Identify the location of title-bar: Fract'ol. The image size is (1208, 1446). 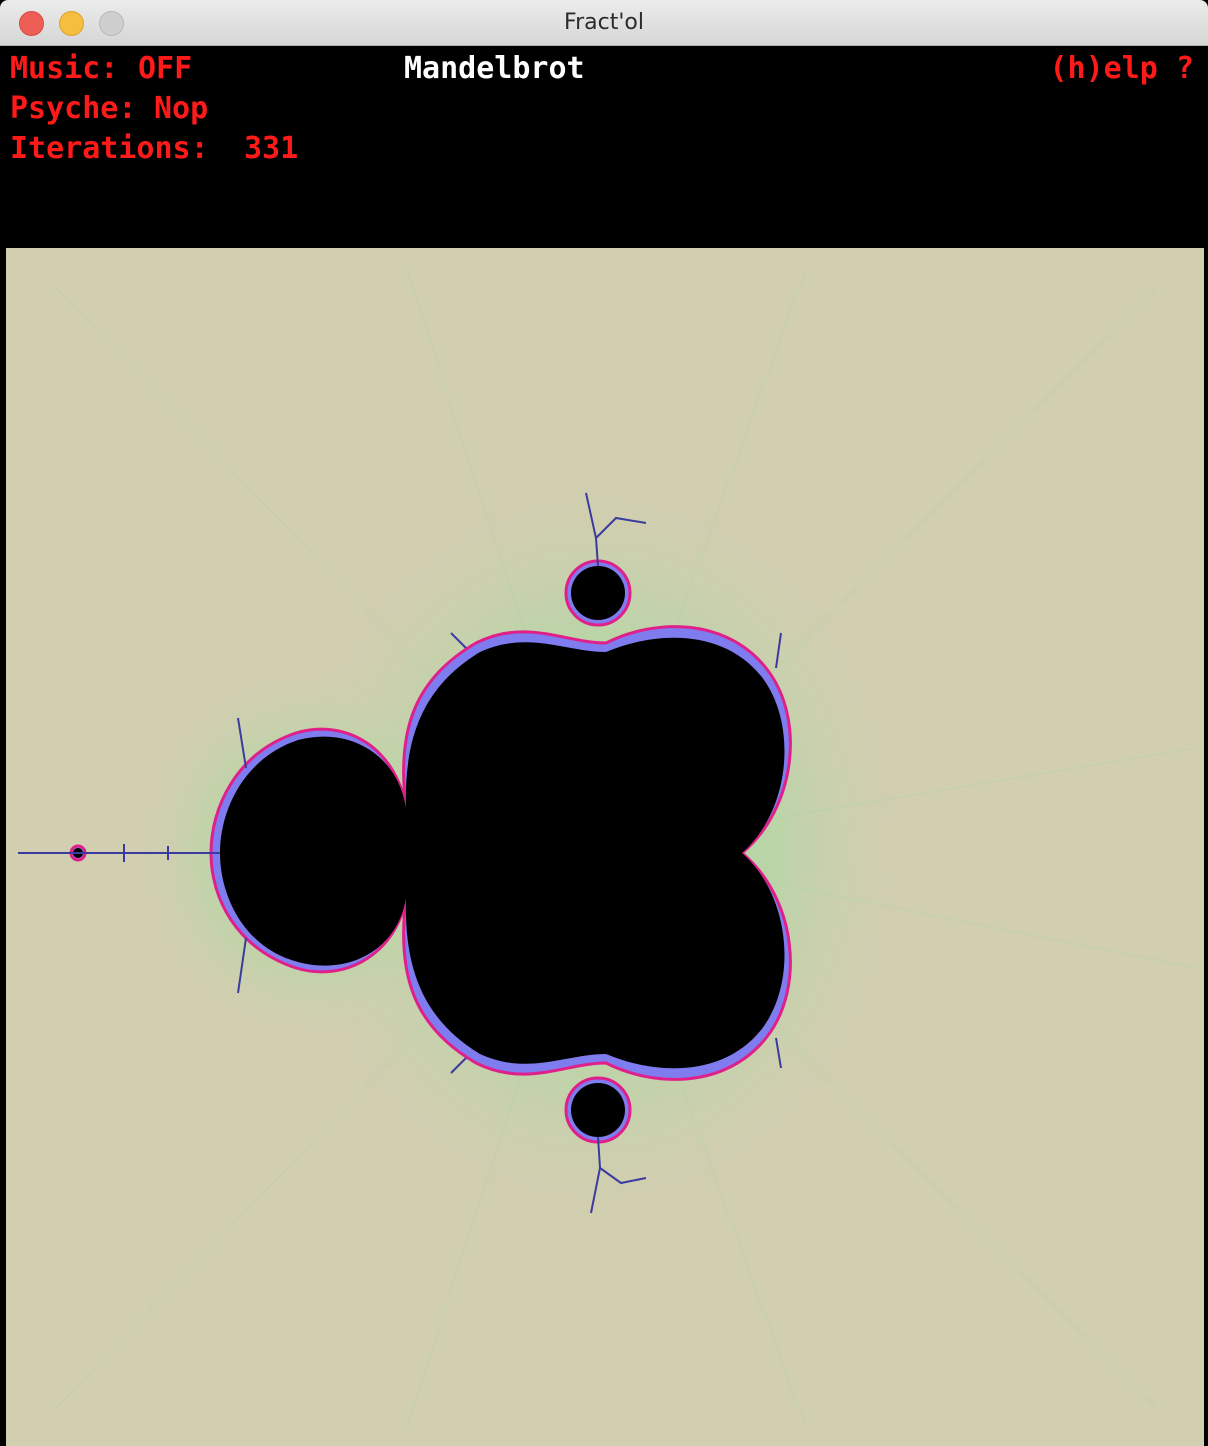
(604, 23).